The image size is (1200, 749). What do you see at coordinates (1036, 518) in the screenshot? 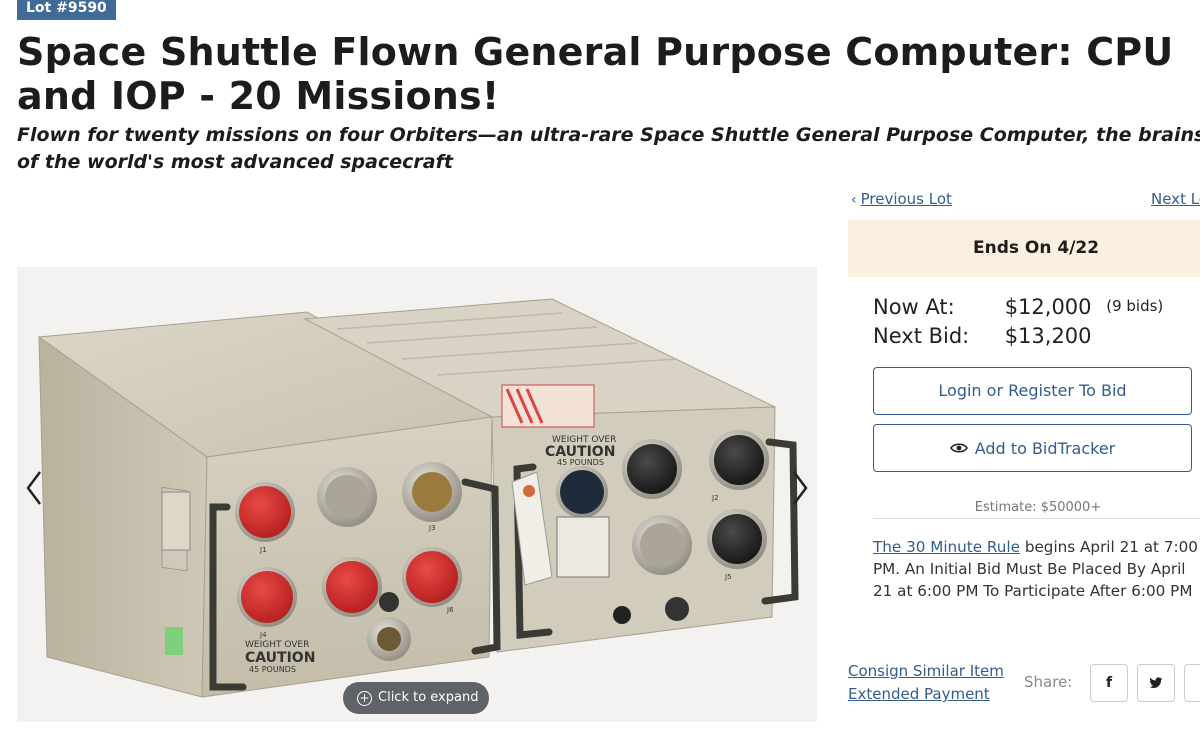
I see `divider` at bounding box center [1036, 518].